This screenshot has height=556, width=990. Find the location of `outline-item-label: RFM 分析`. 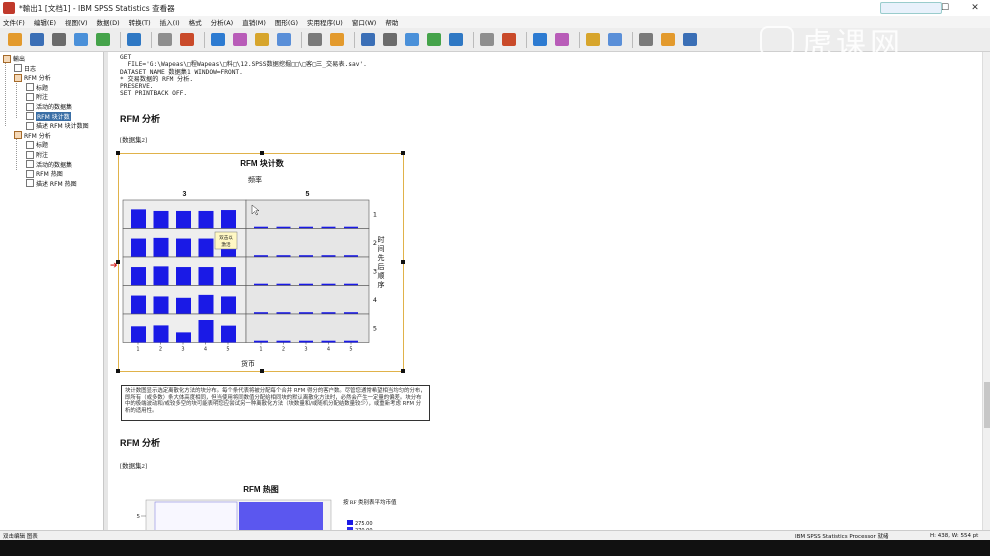

outline-item-label: RFM 分析 is located at coordinates (37, 136).